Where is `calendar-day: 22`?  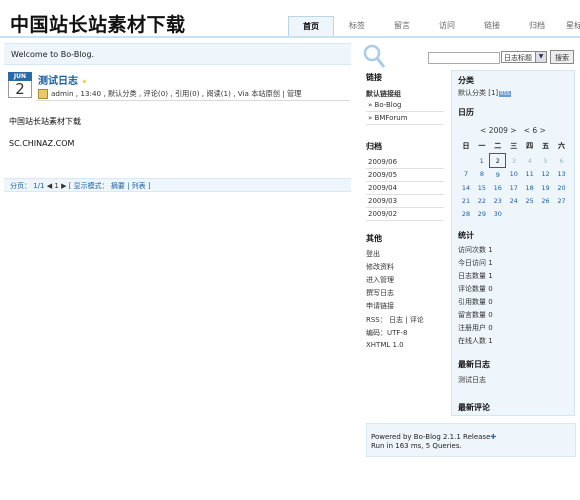 calendar-day: 22 is located at coordinates (482, 200).